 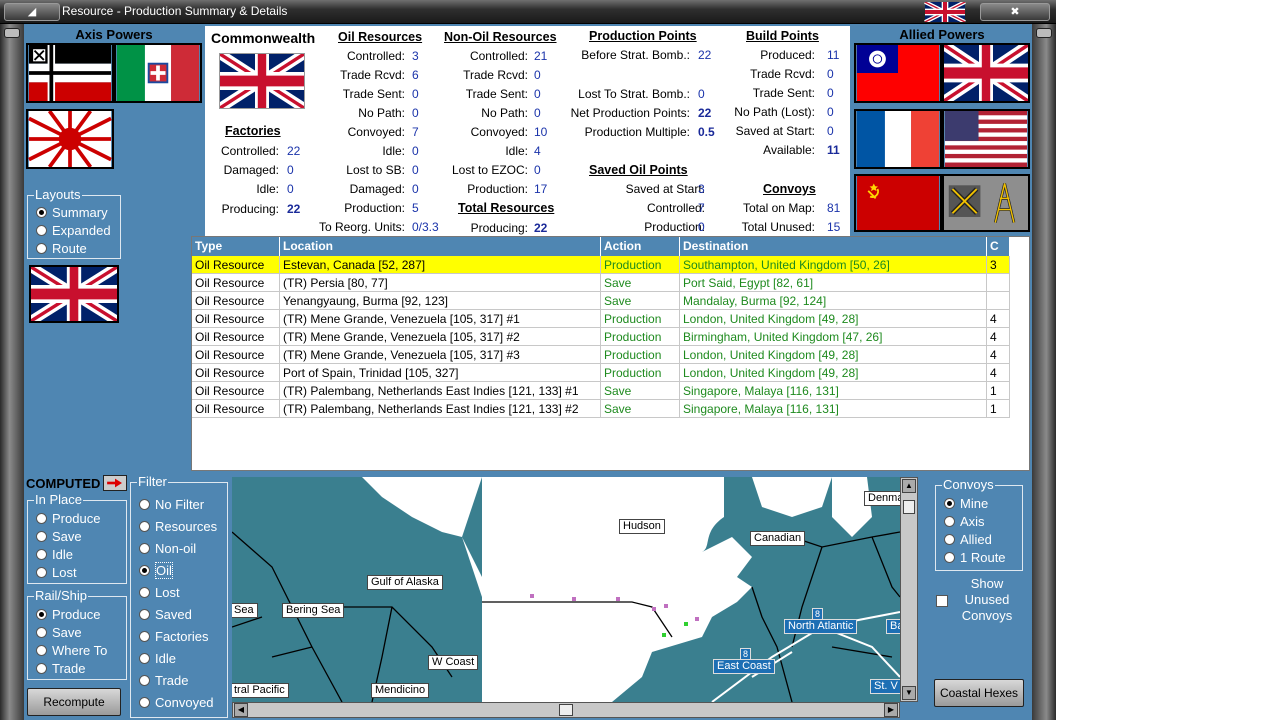 I want to click on in_place-option-radio: Save, so click(x=59, y=536).